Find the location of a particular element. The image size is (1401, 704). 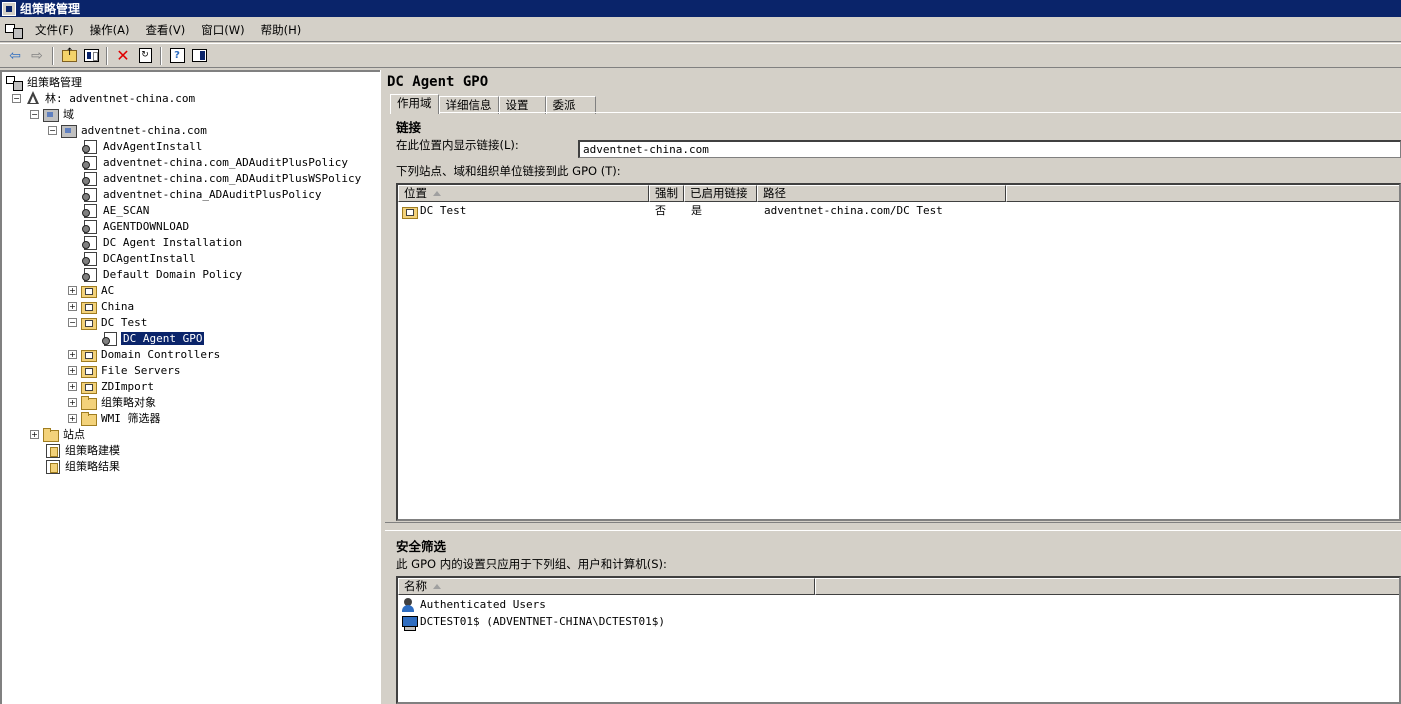

tree-item-gpo-link: DCAgentInstall is located at coordinates (140, 258).